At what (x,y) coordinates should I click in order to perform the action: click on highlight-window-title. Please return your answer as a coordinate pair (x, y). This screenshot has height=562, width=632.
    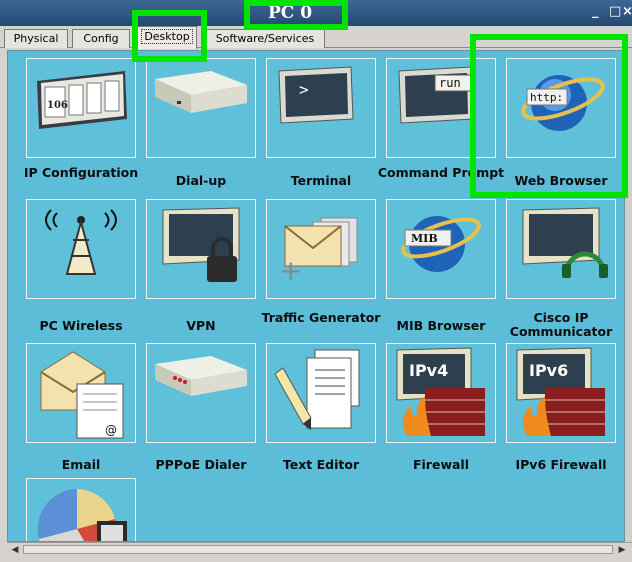
    Looking at the image, I should click on (296, 15).